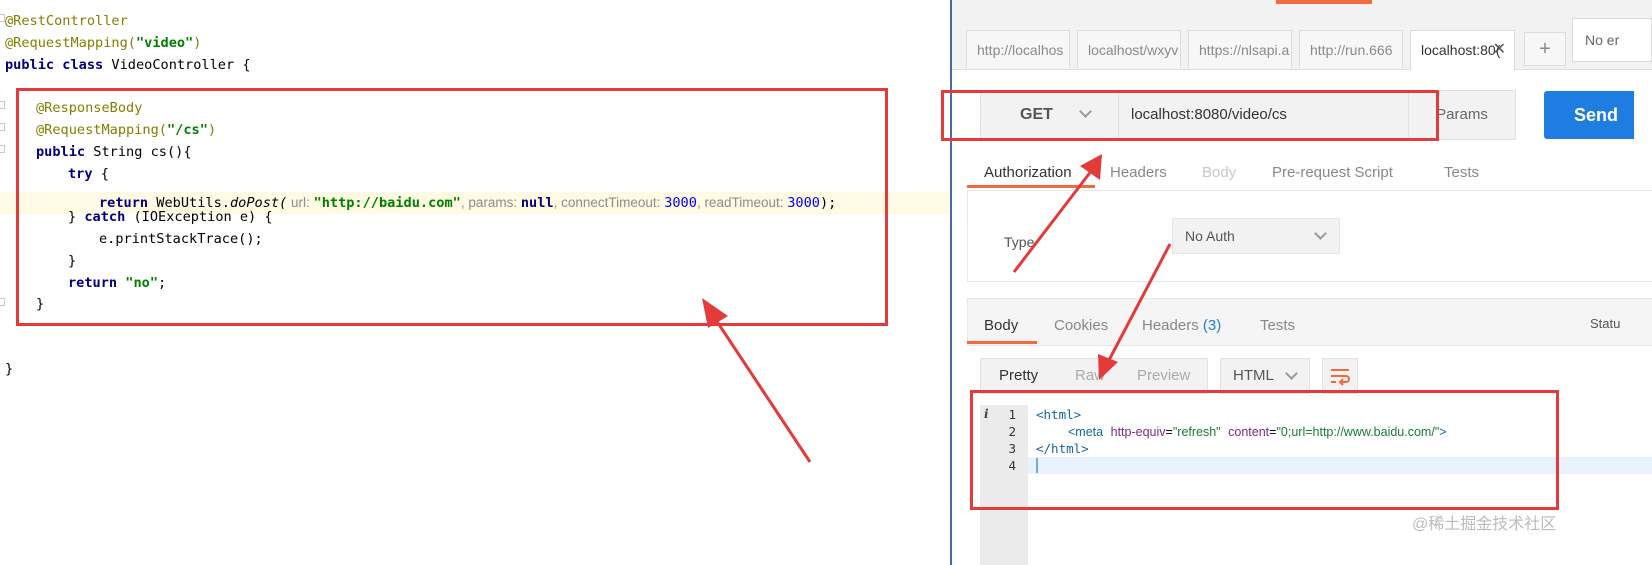 The height and width of the screenshot is (565, 1652). I want to click on response-tab-headers: Headers (3), so click(1181, 326).